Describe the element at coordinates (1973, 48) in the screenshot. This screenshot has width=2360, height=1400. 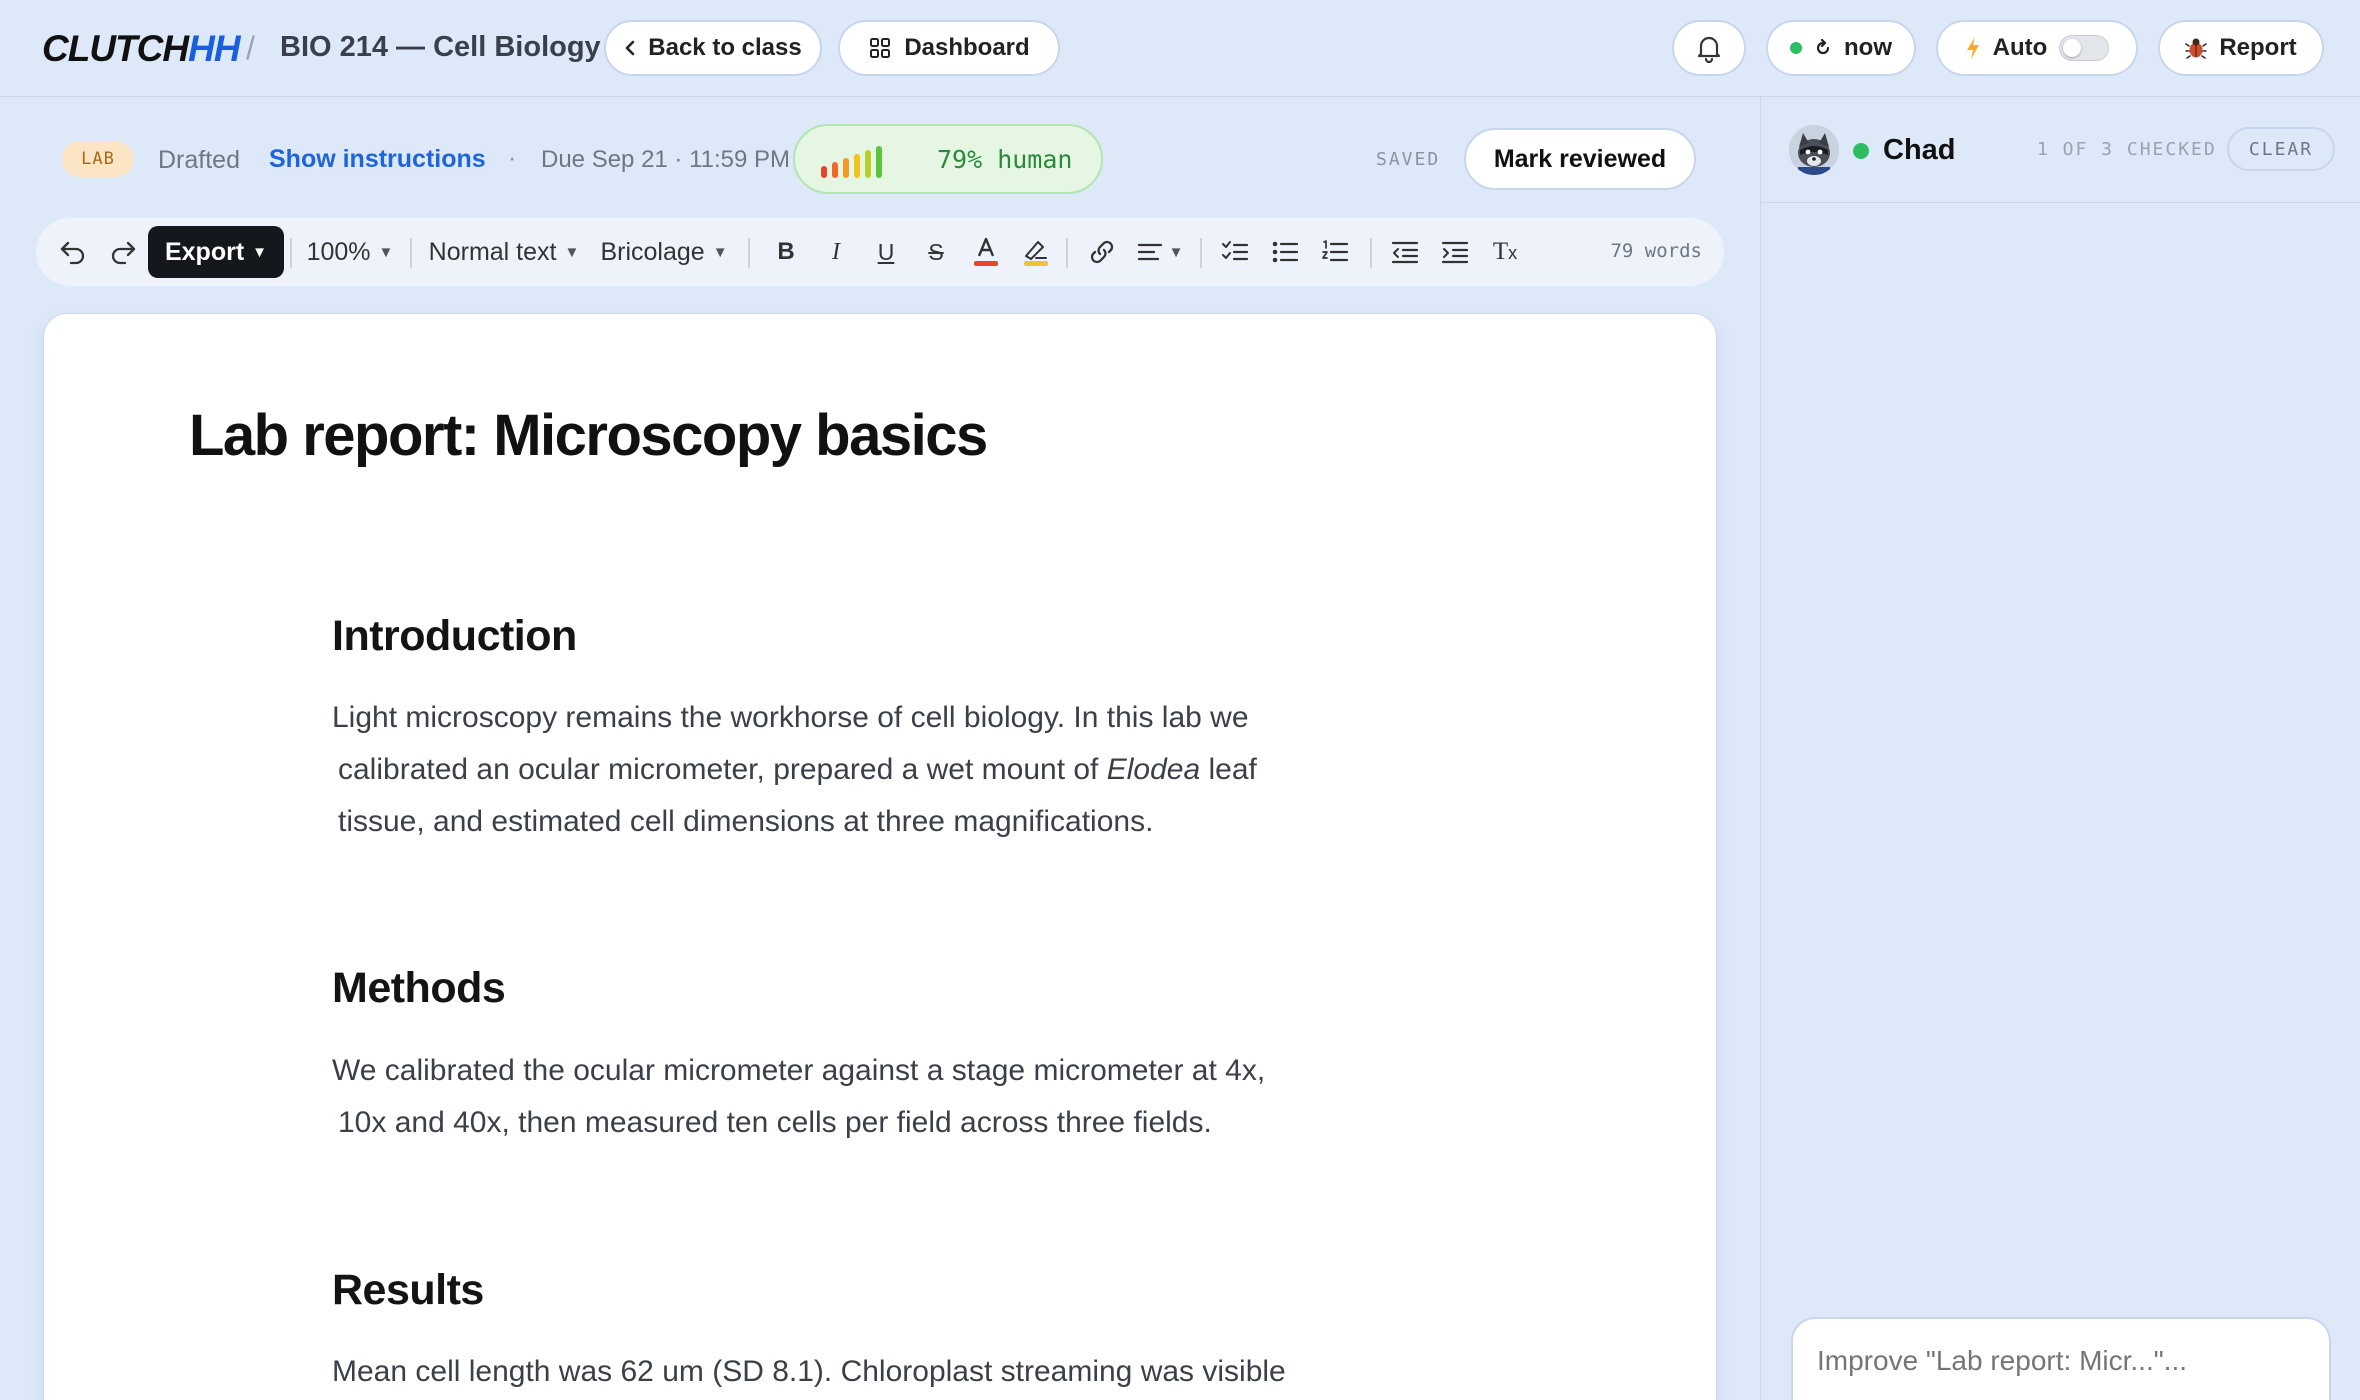
I see `lightning-icon` at that location.